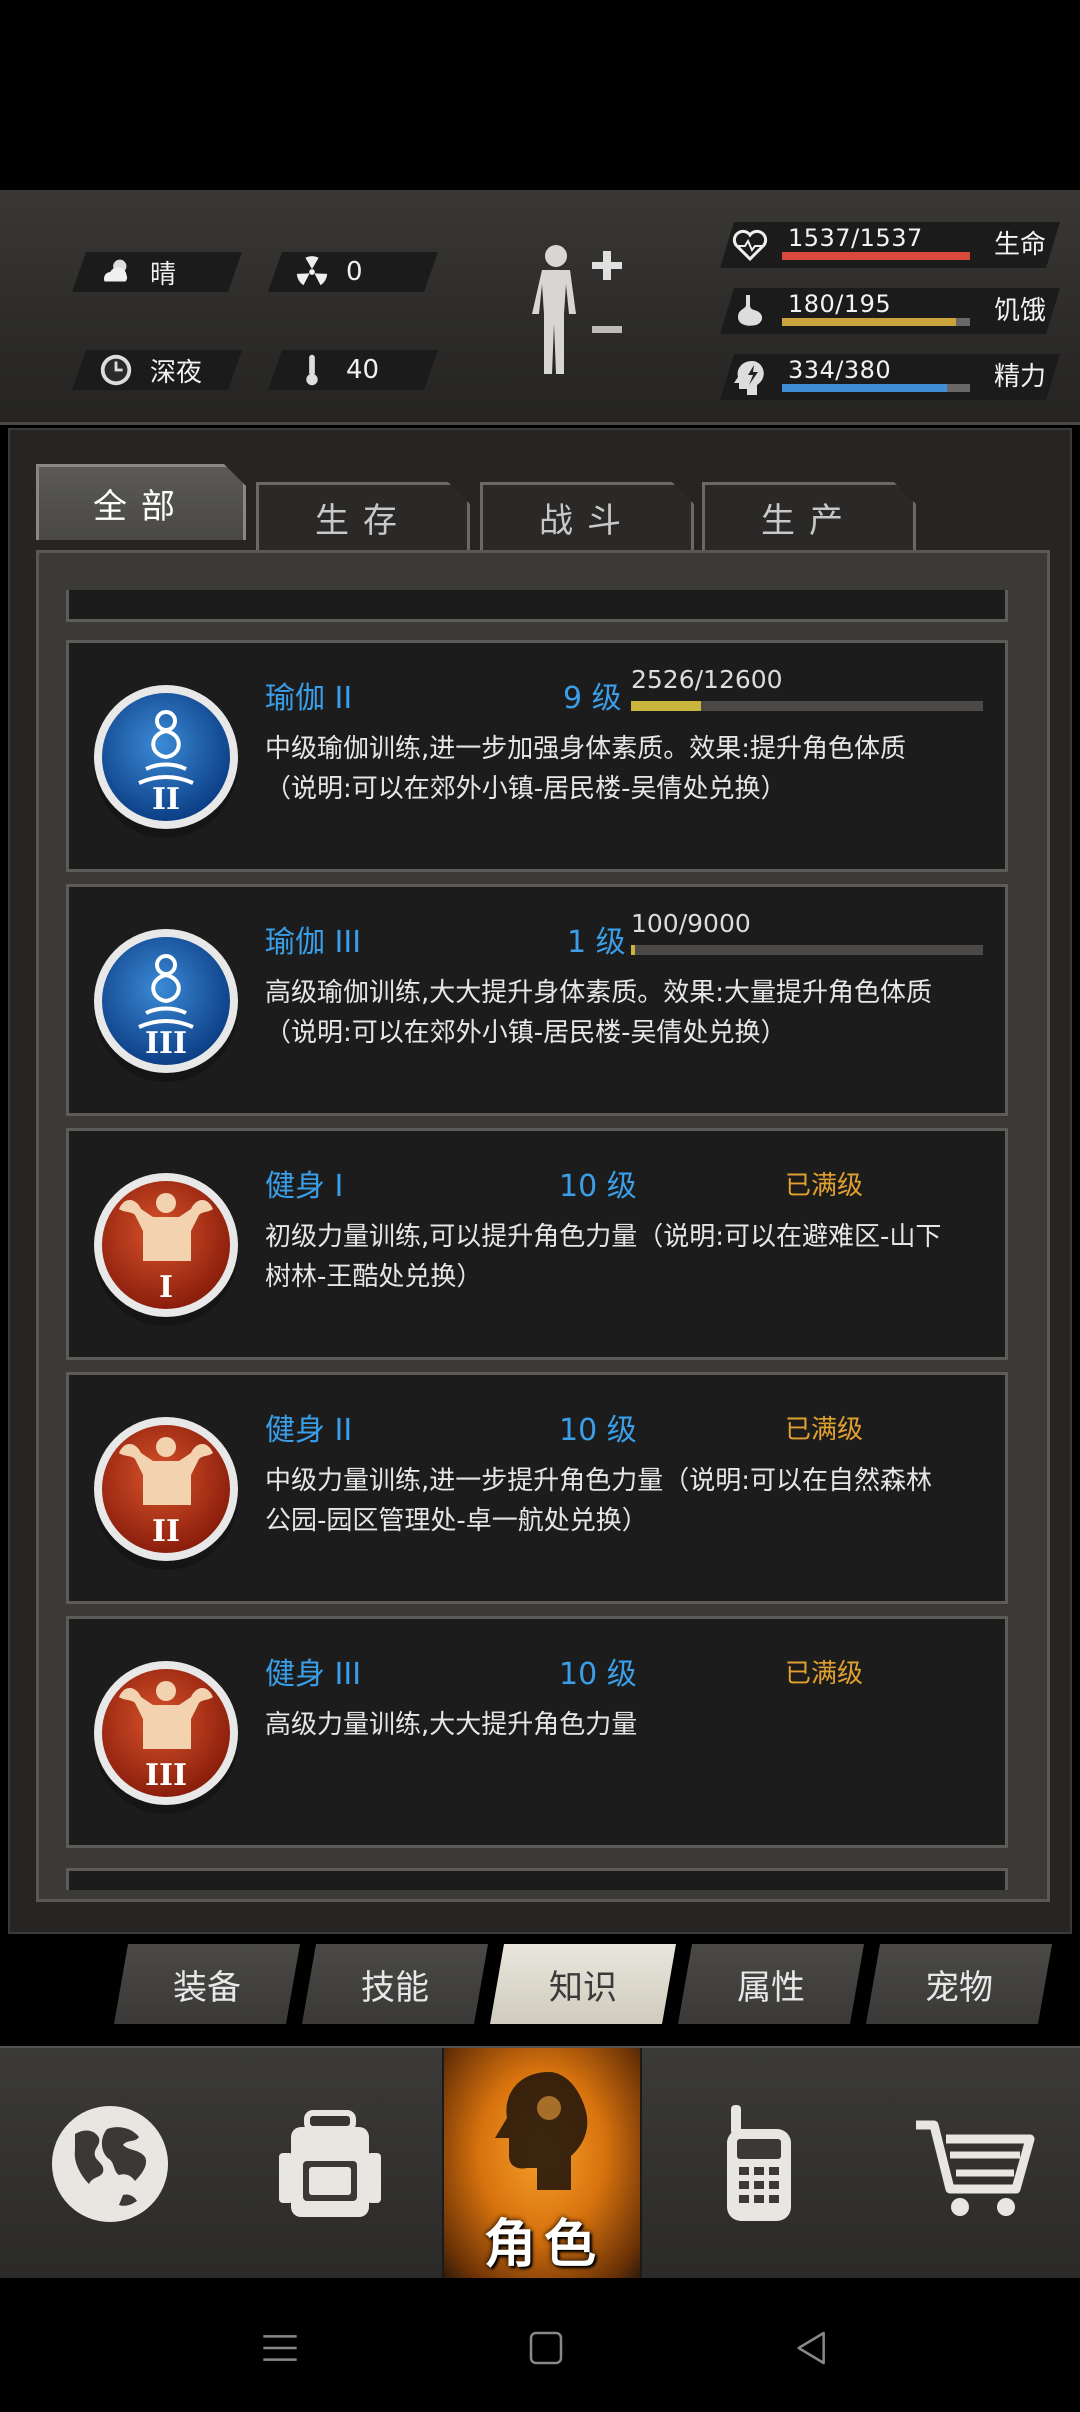  What do you see at coordinates (750, 310) in the screenshot?
I see `stomach-icon` at bounding box center [750, 310].